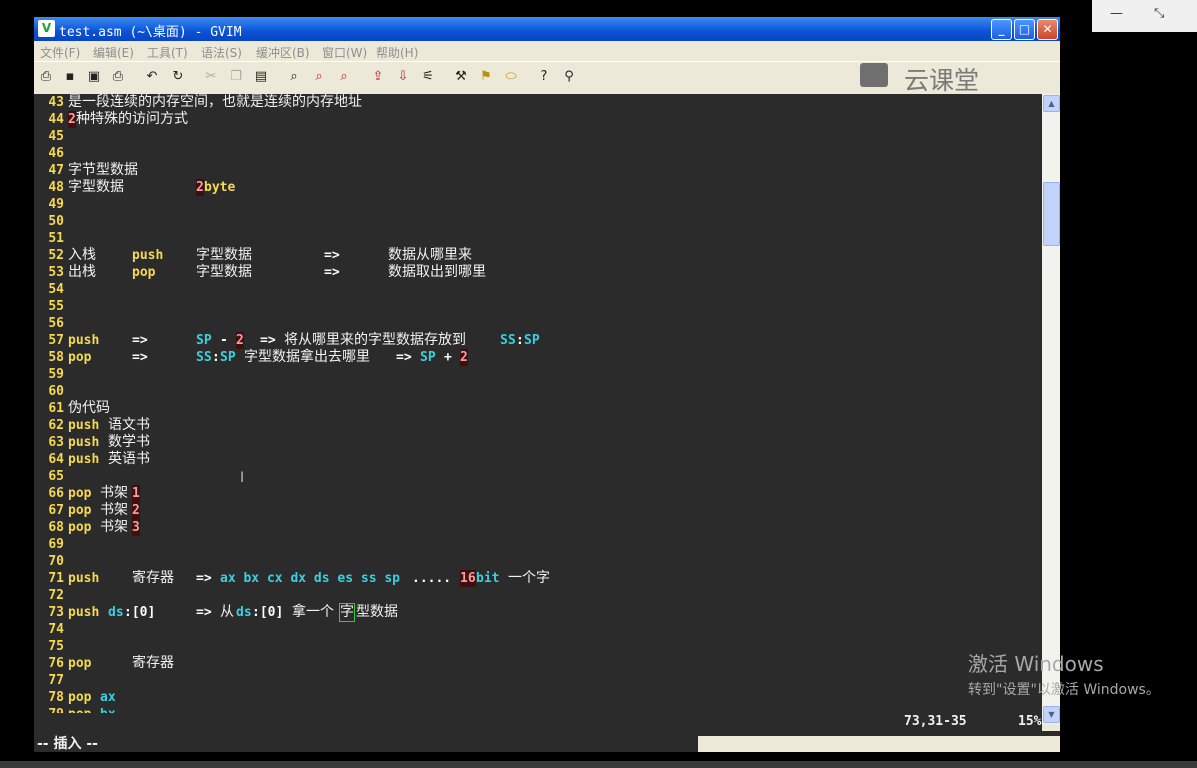 The height and width of the screenshot is (768, 1197). Describe the element at coordinates (344, 77) in the screenshot. I see `find-prev-icon: ⌕` at that location.